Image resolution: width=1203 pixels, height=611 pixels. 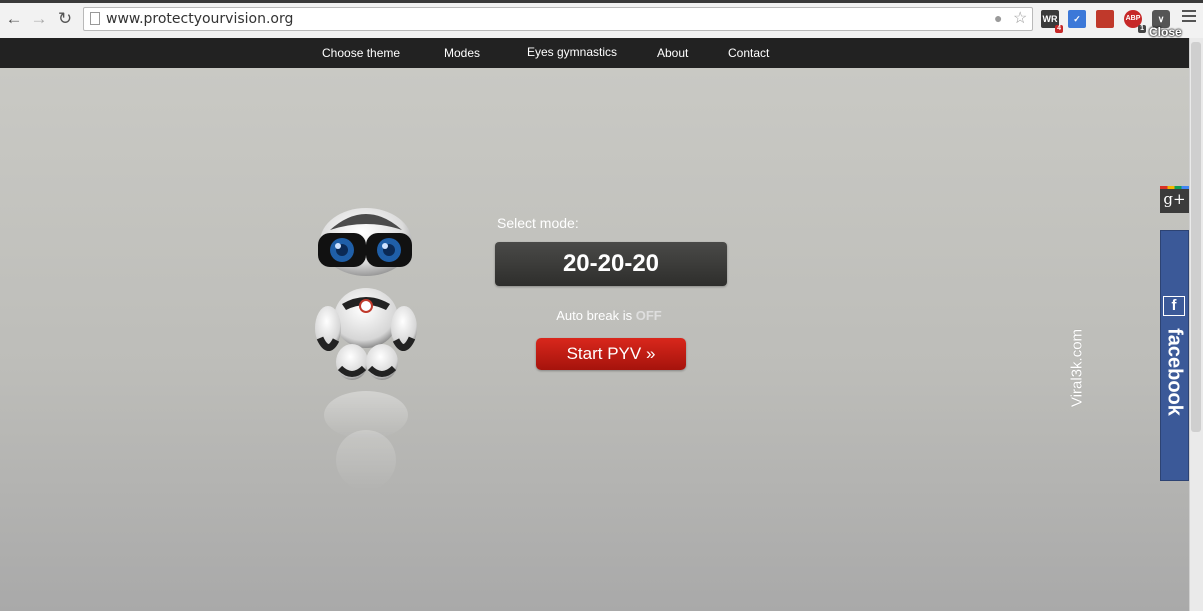 What do you see at coordinates (572, 52) in the screenshot?
I see `nav-eyes-gymnastics: Eyes gymnastics` at bounding box center [572, 52].